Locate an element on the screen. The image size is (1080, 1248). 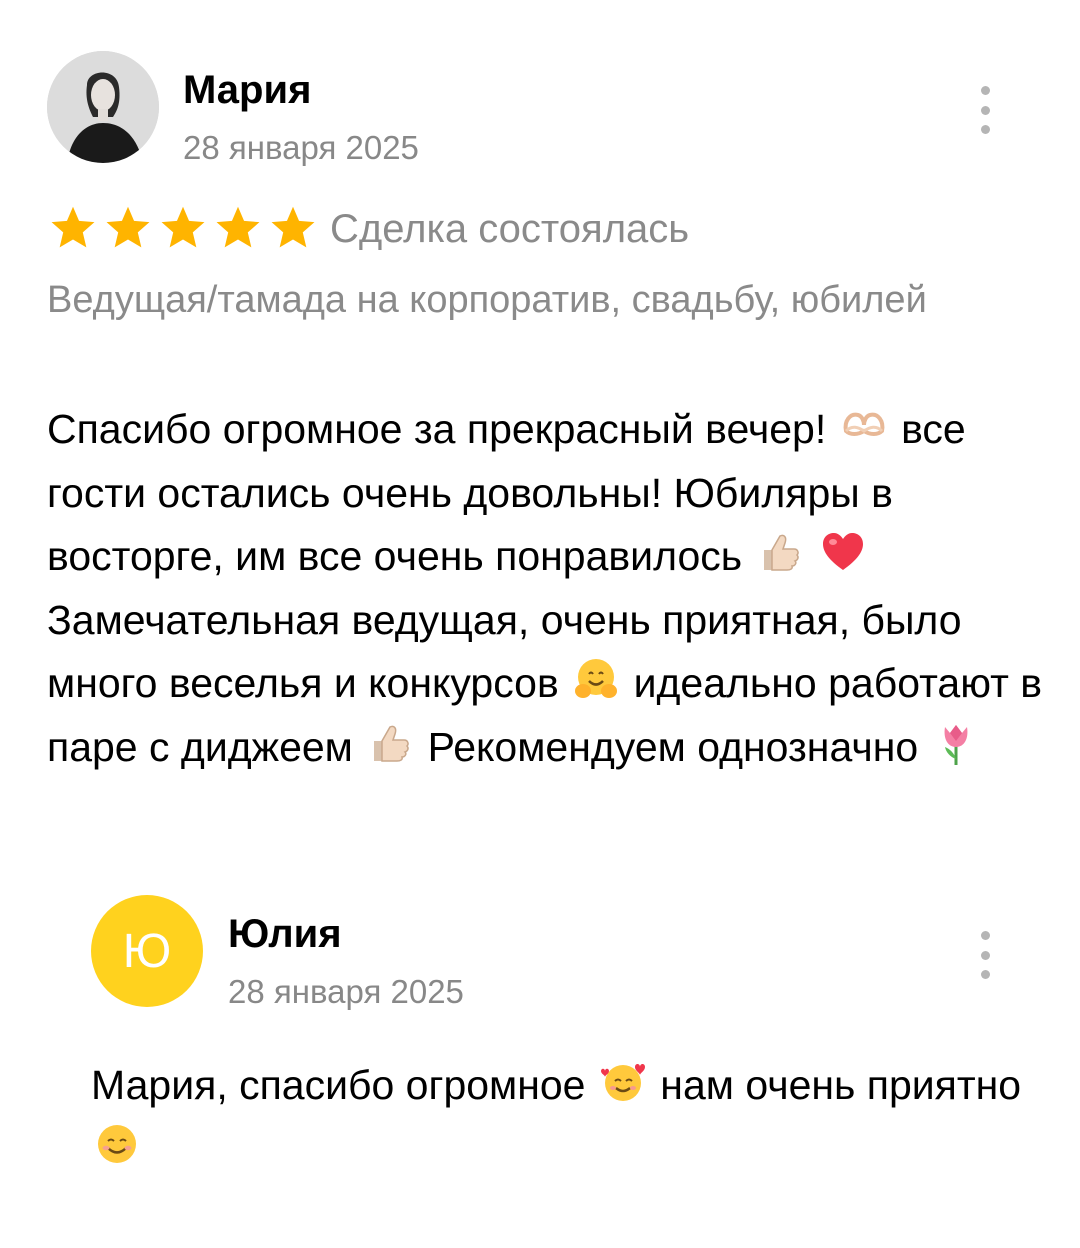
reply-date: 28 января 2025 is located at coordinates (346, 991).